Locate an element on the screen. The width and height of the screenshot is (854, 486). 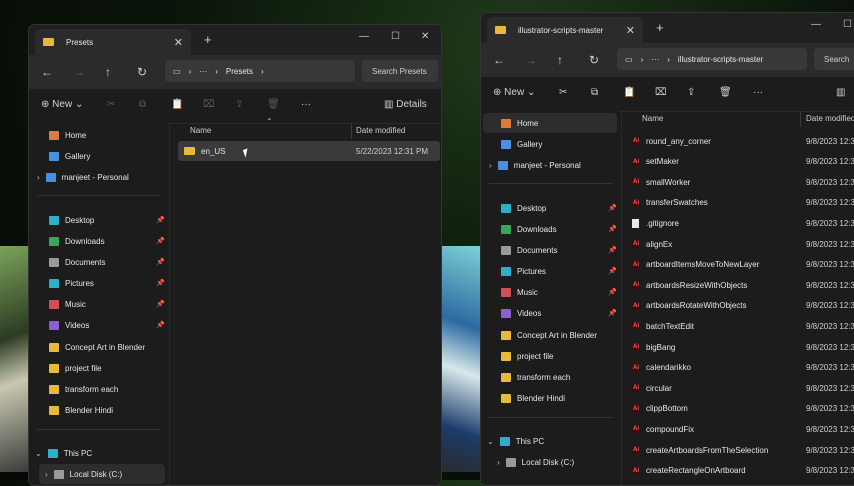
tab-presets: Presets ✕ is located at coordinates (113, 42).